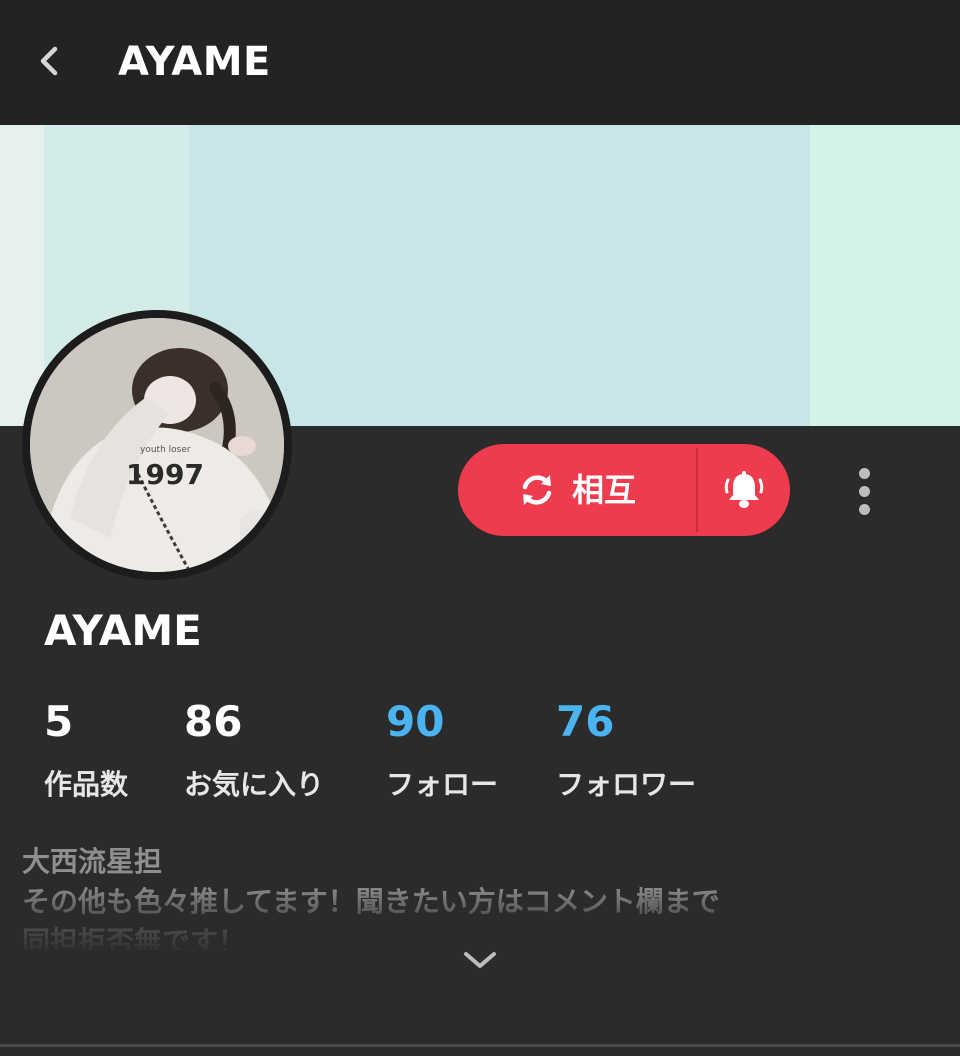 This screenshot has height=1056, width=960. What do you see at coordinates (371, 901) in the screenshot?
I see `bio-line: その他も色々推してます！聞きたい方はコメント欄まで` at bounding box center [371, 901].